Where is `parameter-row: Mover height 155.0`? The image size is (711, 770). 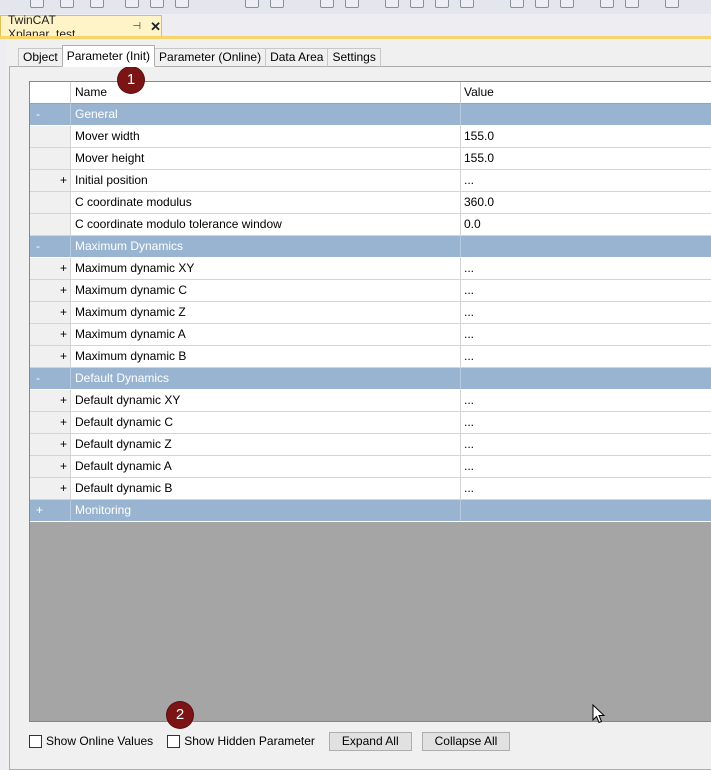 parameter-row: Mover height 155.0 is located at coordinates (370, 159).